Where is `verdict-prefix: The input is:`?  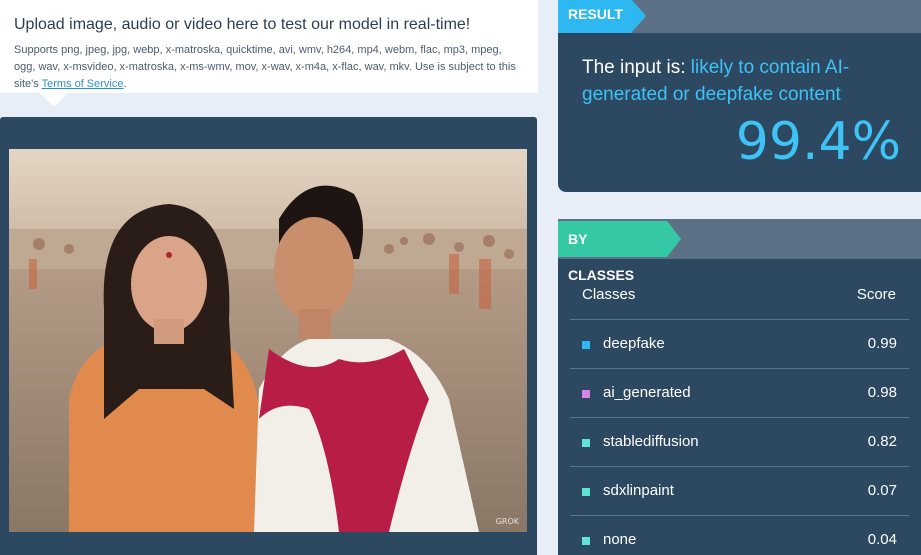
verdict-prefix: The input is: is located at coordinates (634, 67).